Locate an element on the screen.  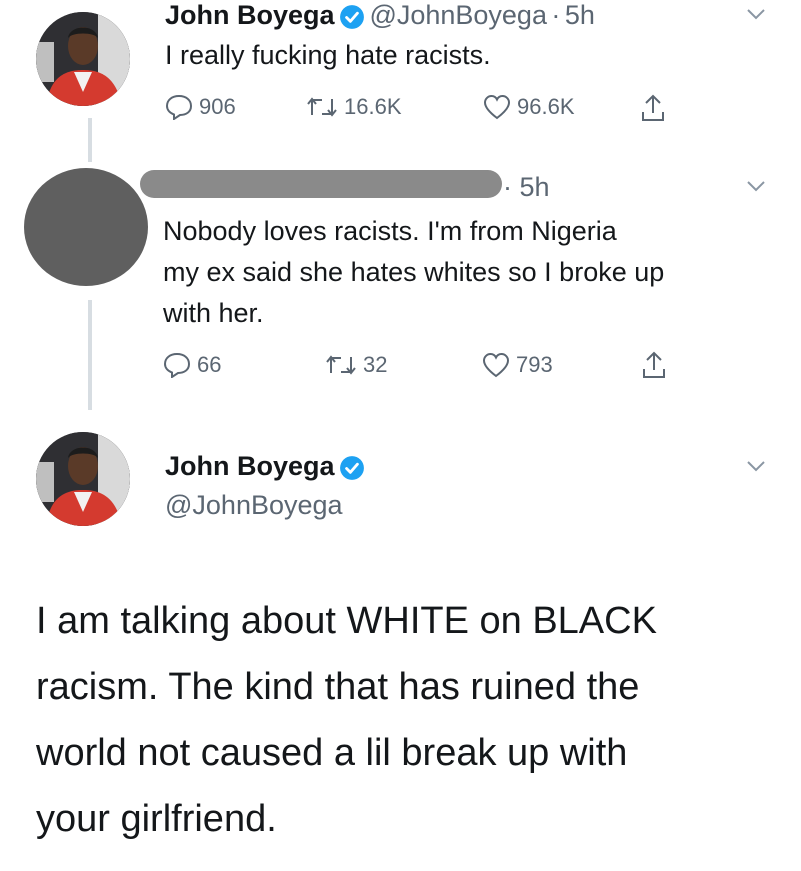
reply-button: 66 is located at coordinates (192, 365).